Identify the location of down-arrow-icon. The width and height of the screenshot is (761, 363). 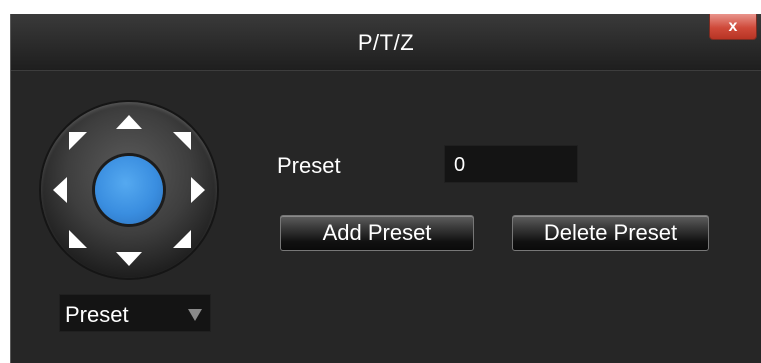
(129, 259).